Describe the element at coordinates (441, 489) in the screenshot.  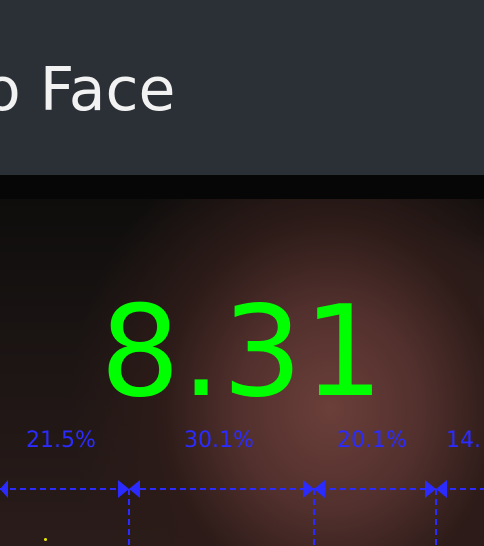
I see `arrow-marker-3b-icon` at that location.